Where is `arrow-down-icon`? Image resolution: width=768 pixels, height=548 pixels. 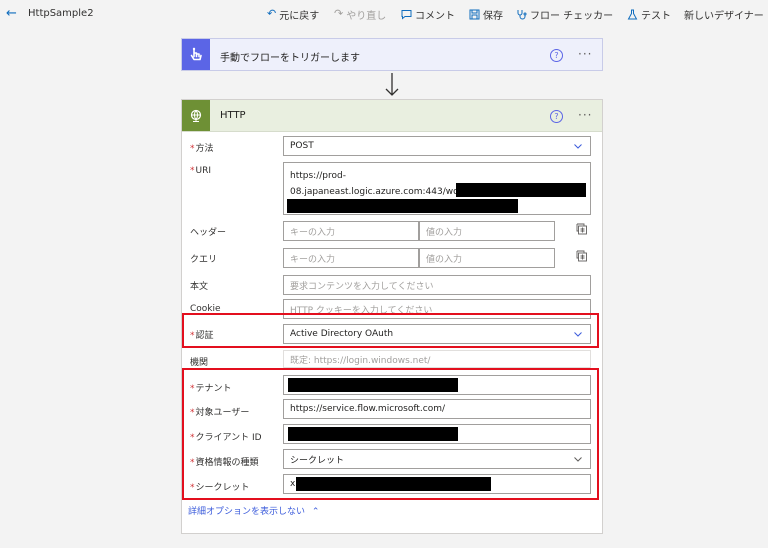
arrow-down-icon is located at coordinates (392, 84).